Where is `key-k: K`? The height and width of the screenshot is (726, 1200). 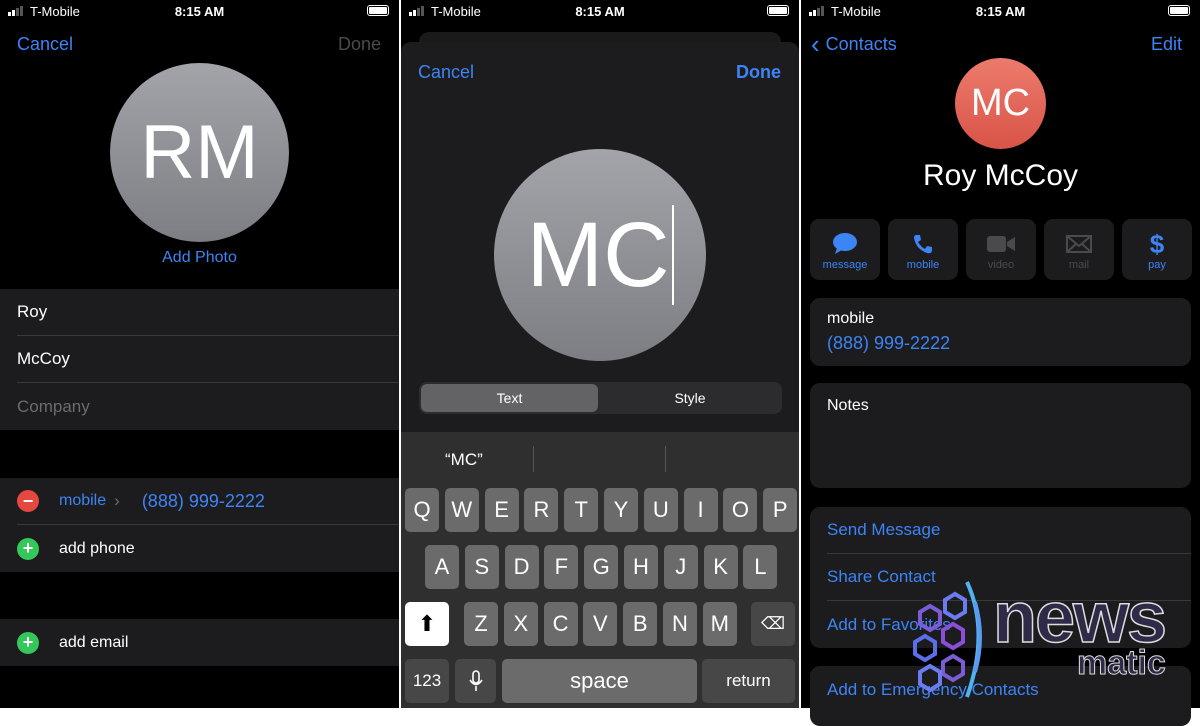 key-k: K is located at coordinates (720, 567).